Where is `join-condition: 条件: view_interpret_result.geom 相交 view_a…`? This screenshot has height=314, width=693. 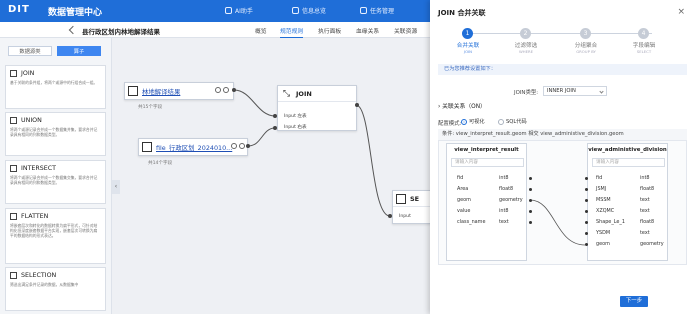
join-condition: 条件: view_interpret_result.geom 相交 view_a… is located at coordinates (562, 134).